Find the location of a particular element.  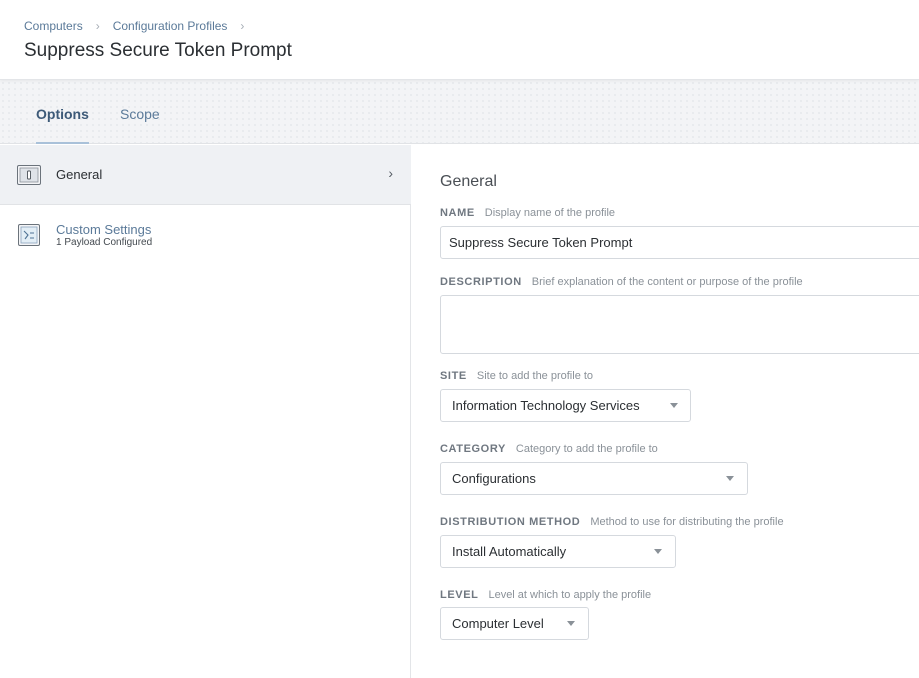

category-select: Configurations is located at coordinates (594, 478).